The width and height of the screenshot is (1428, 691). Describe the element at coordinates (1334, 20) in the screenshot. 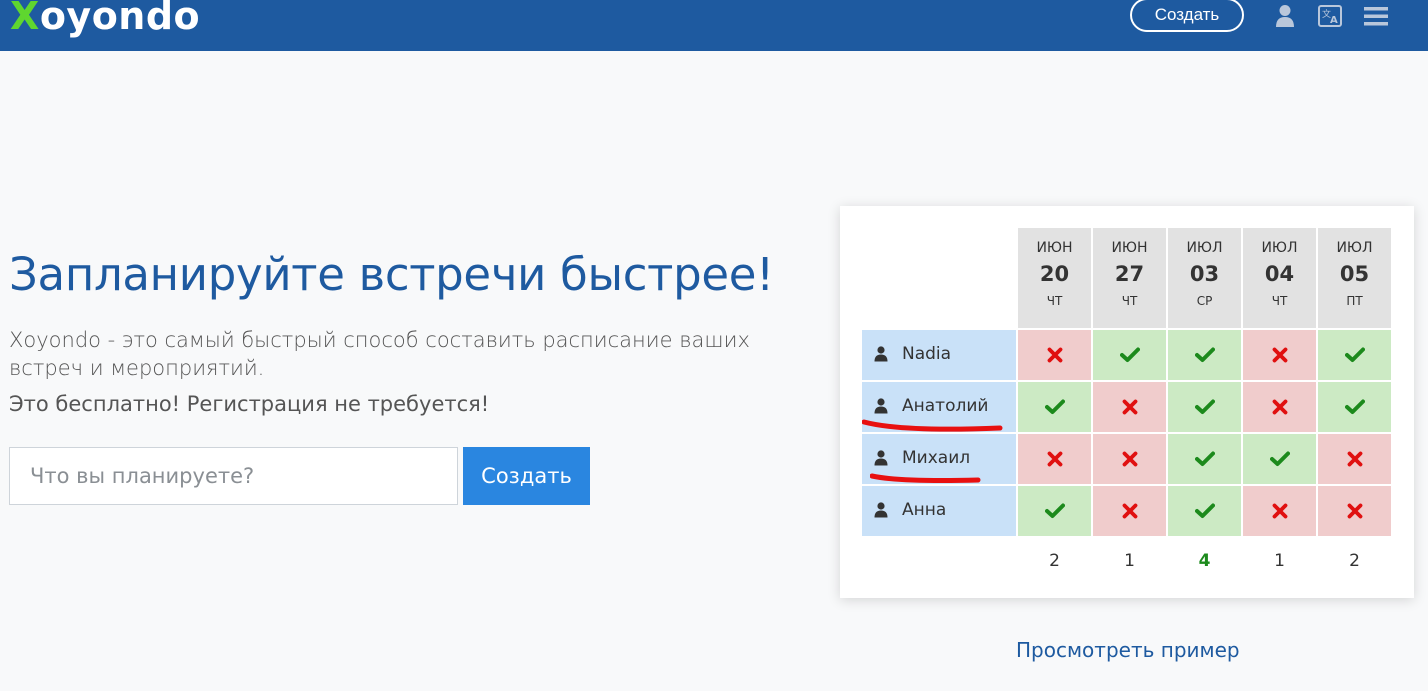

I see `svg-text: A` at that location.